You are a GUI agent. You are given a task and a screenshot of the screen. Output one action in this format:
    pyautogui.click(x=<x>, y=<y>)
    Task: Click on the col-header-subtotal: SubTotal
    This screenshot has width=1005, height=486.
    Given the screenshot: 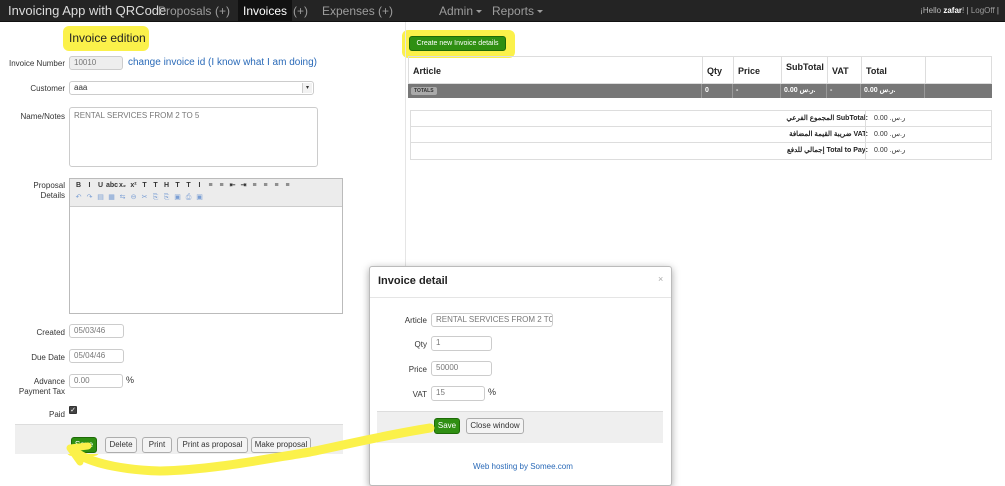 What is the action you would take?
    pyautogui.click(x=805, y=71)
    